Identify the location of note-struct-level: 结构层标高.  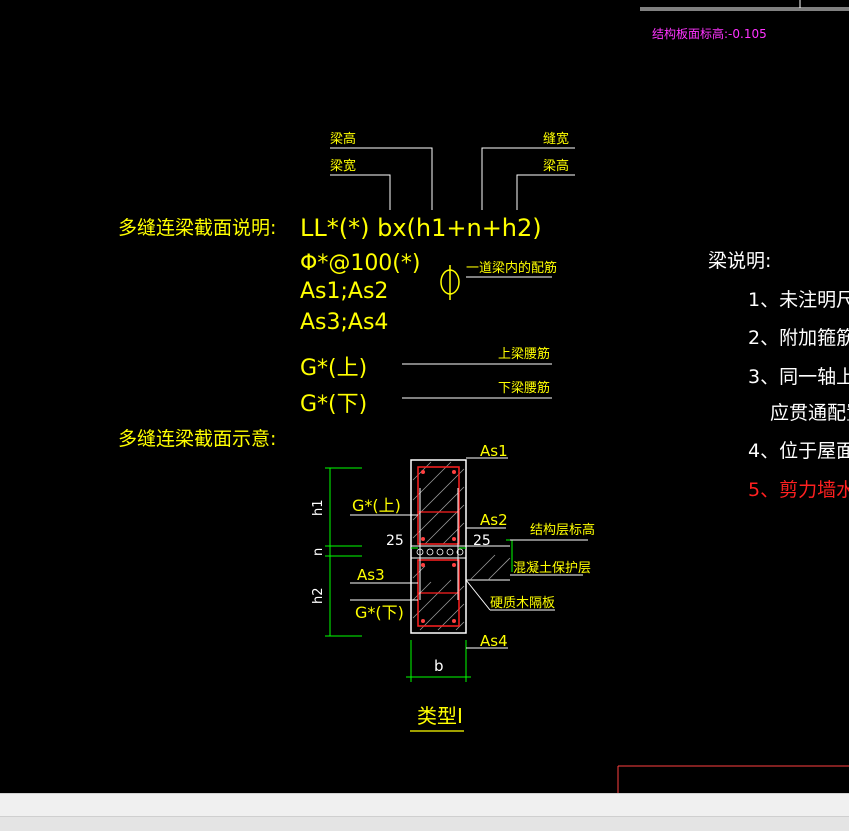
(562, 530).